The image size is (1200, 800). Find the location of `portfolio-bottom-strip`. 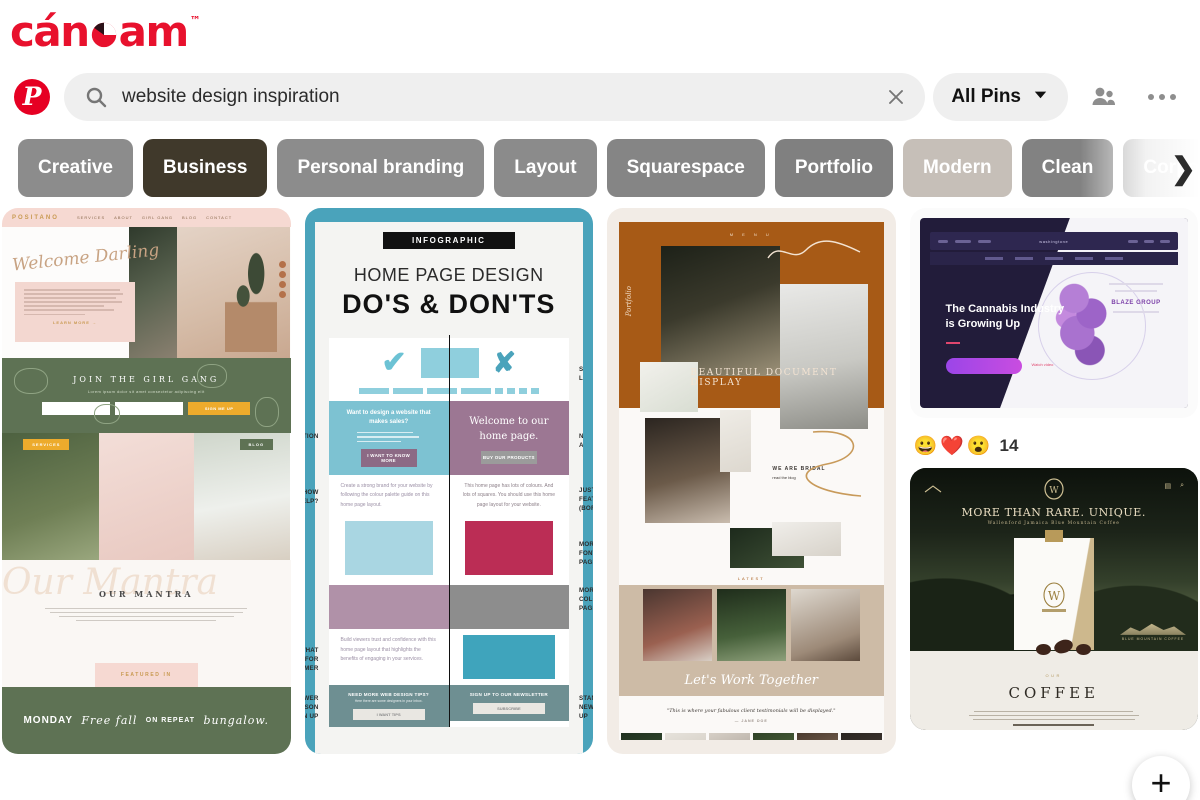

portfolio-bottom-strip is located at coordinates (751, 736).